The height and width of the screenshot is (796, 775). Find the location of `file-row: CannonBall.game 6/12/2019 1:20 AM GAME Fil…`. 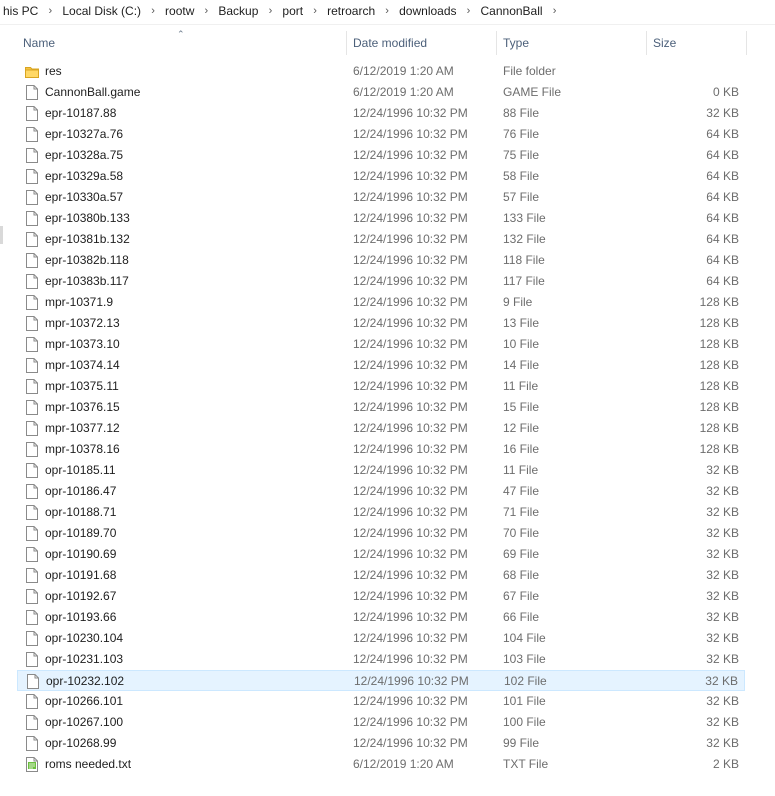

file-row: CannonBall.game 6/12/2019 1:20 AM GAME Fil… is located at coordinates (381, 92).